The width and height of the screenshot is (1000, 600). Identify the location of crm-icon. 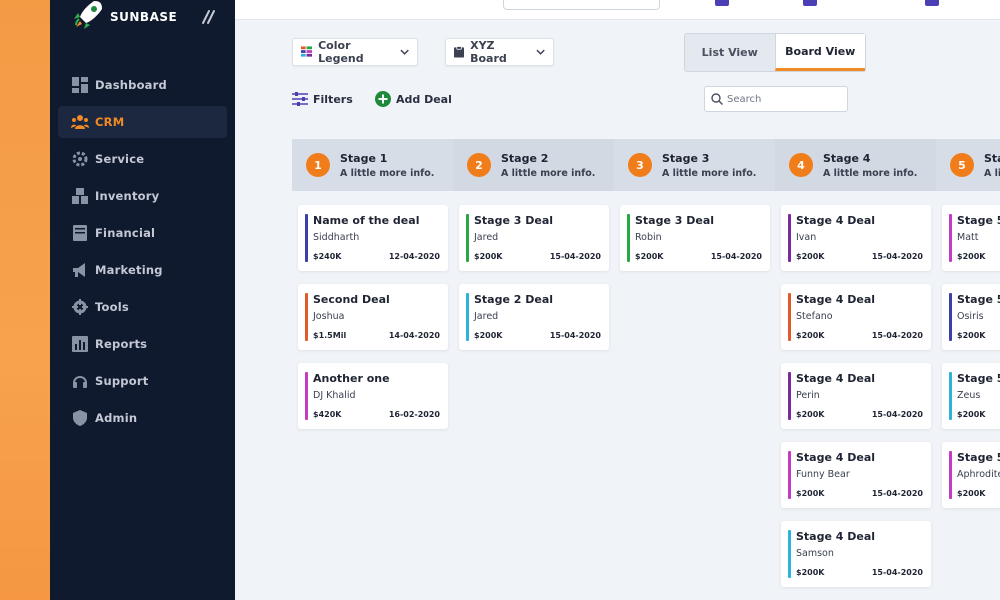
(80, 122).